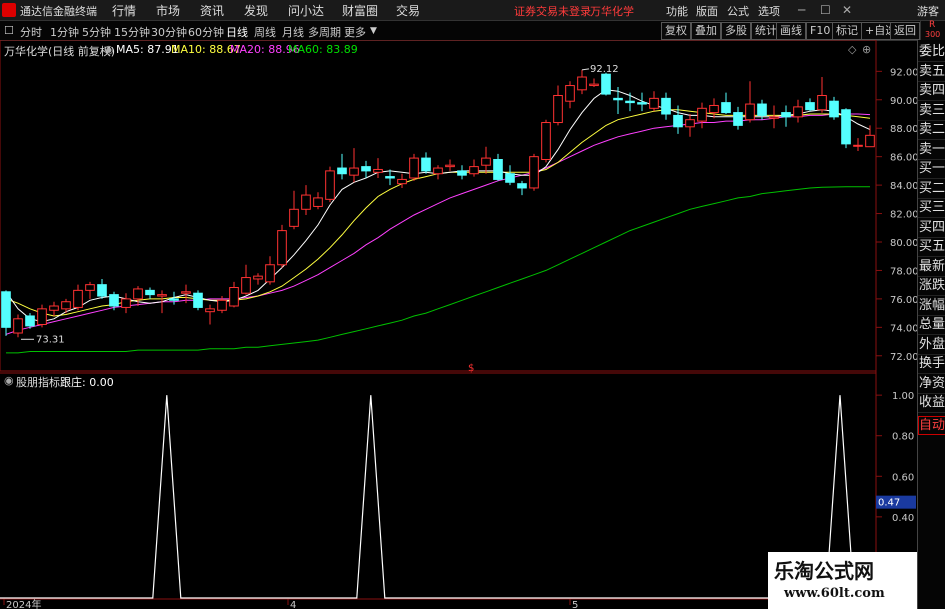 The width and height of the screenshot is (945, 609). What do you see at coordinates (132, 32) in the screenshot?
I see `period-15min: 15分钟` at bounding box center [132, 32].